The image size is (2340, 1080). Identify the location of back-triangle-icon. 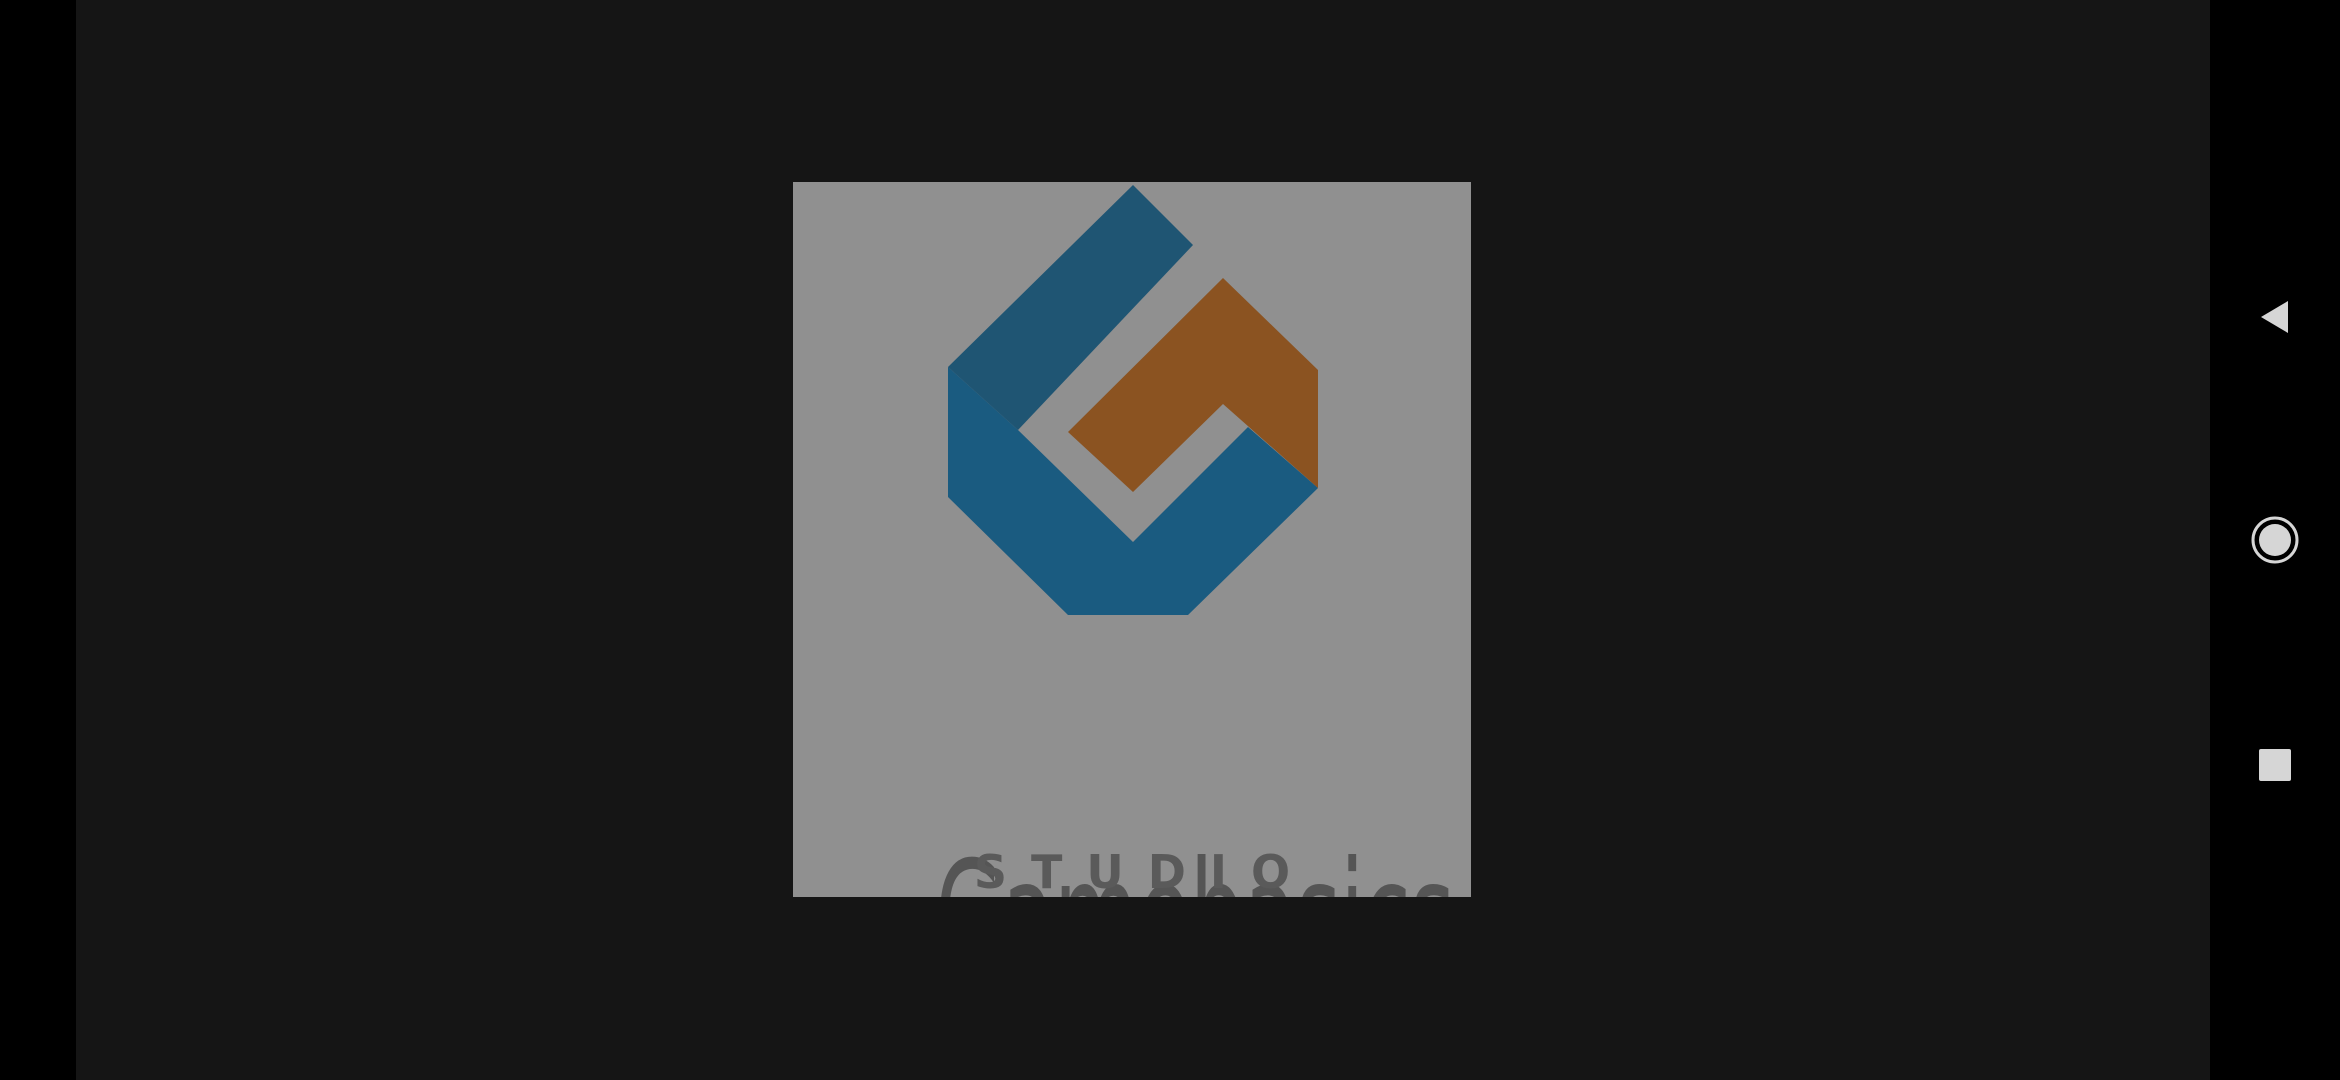
(2274, 317).